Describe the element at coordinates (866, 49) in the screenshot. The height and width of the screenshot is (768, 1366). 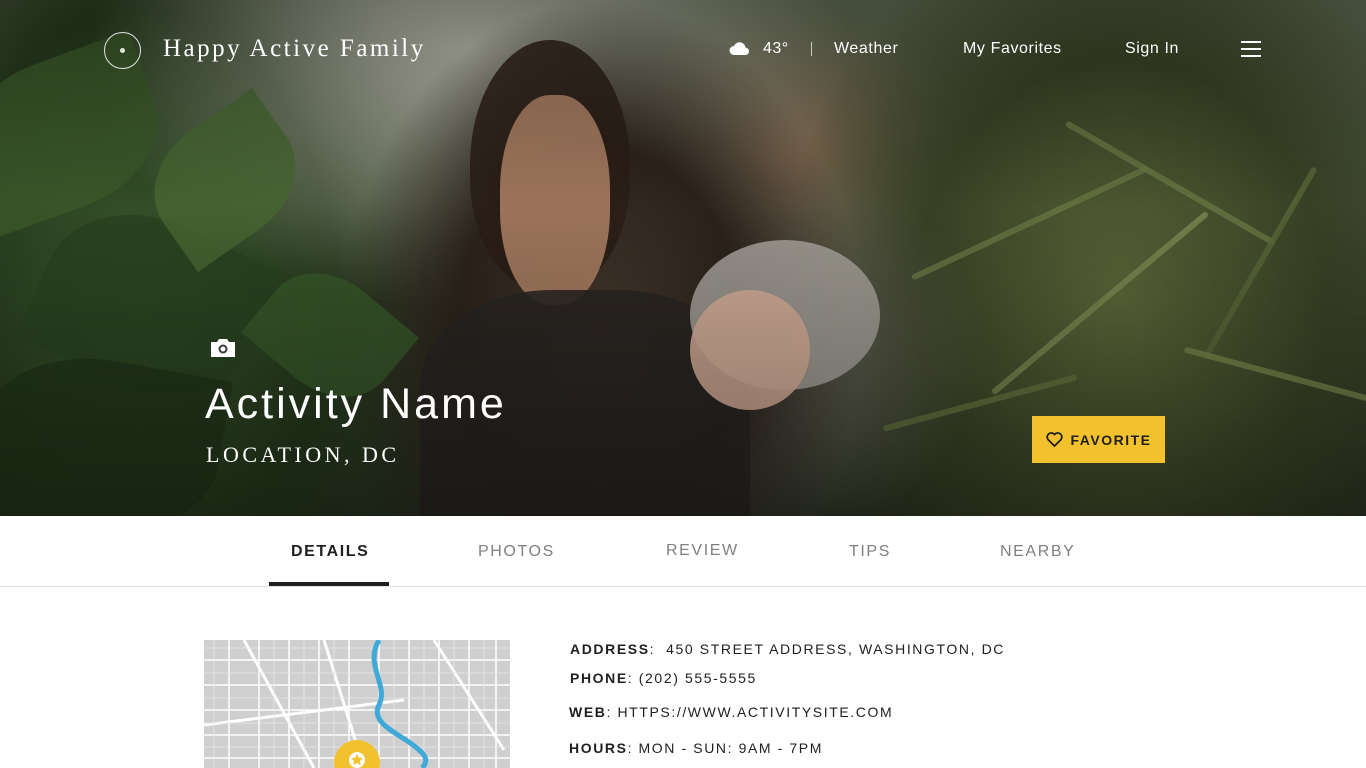
I see `nav-link-weather: Weather` at that location.